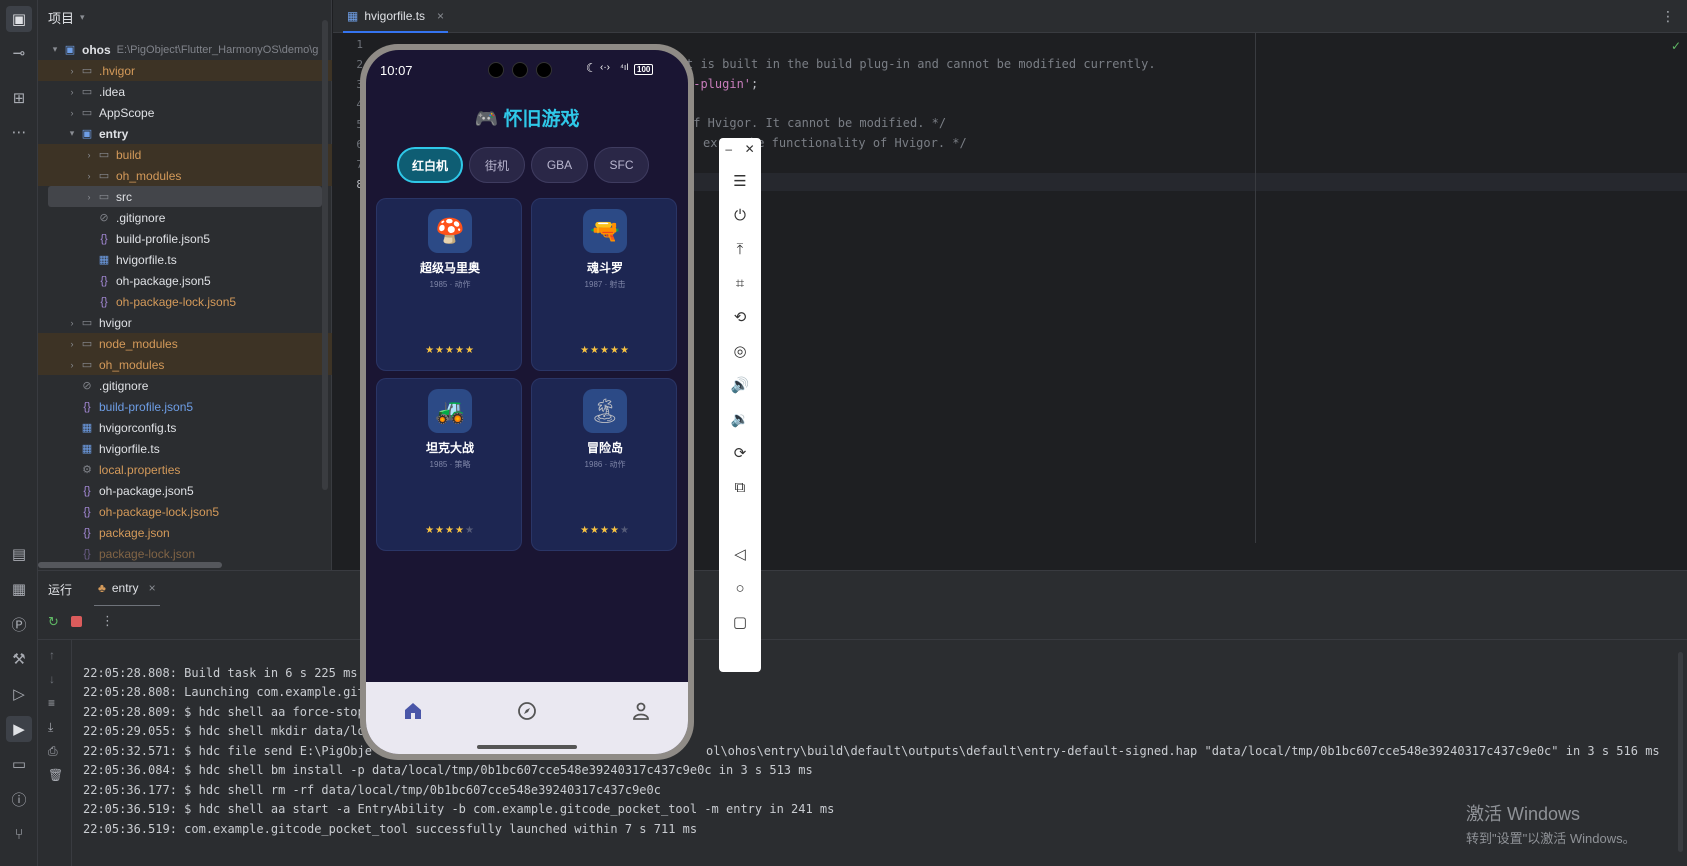 Image resolution: width=1687 pixels, height=866 pixels. Describe the element at coordinates (19, 53) in the screenshot. I see `commit-icon: ⊸` at that location.